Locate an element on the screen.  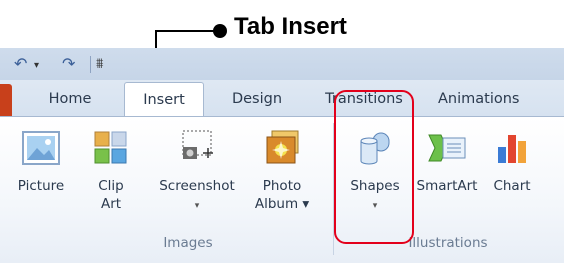
smartart-button: SmartArt is located at coordinates (447, 181).